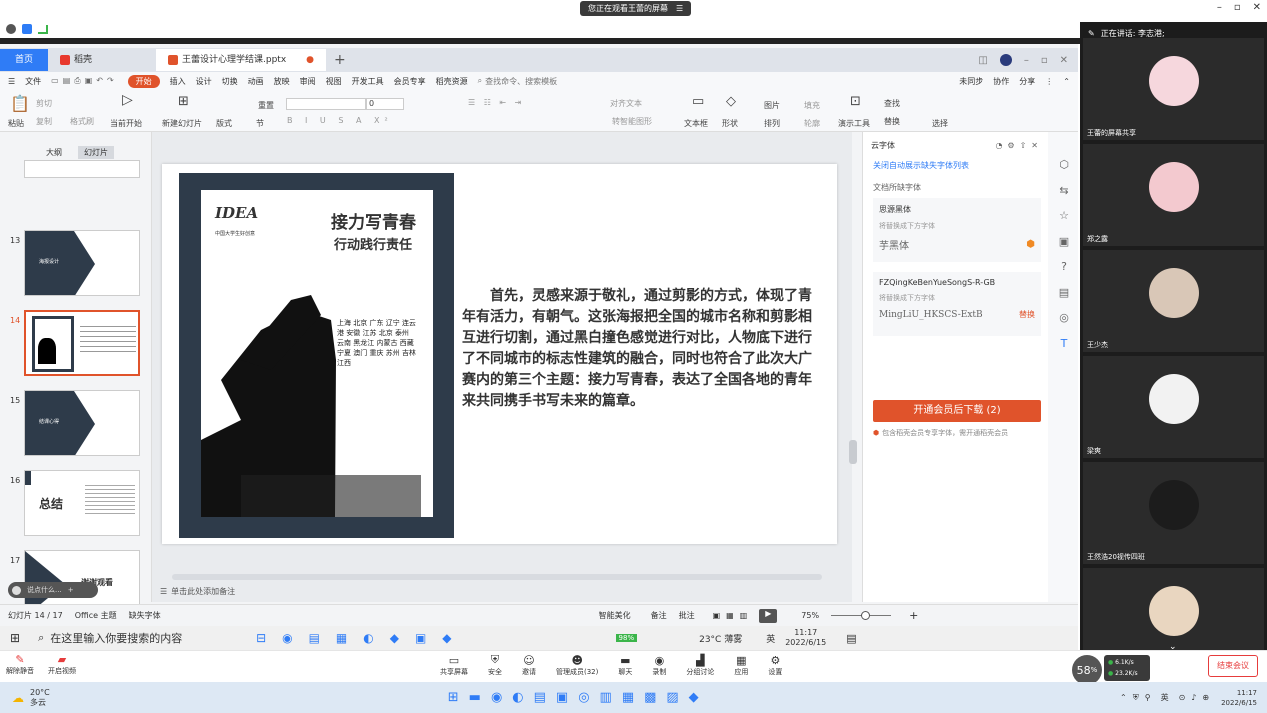 Image resolution: width=1267 pixels, height=713 pixels. I want to click on editor-hscrollbar, so click(497, 577).